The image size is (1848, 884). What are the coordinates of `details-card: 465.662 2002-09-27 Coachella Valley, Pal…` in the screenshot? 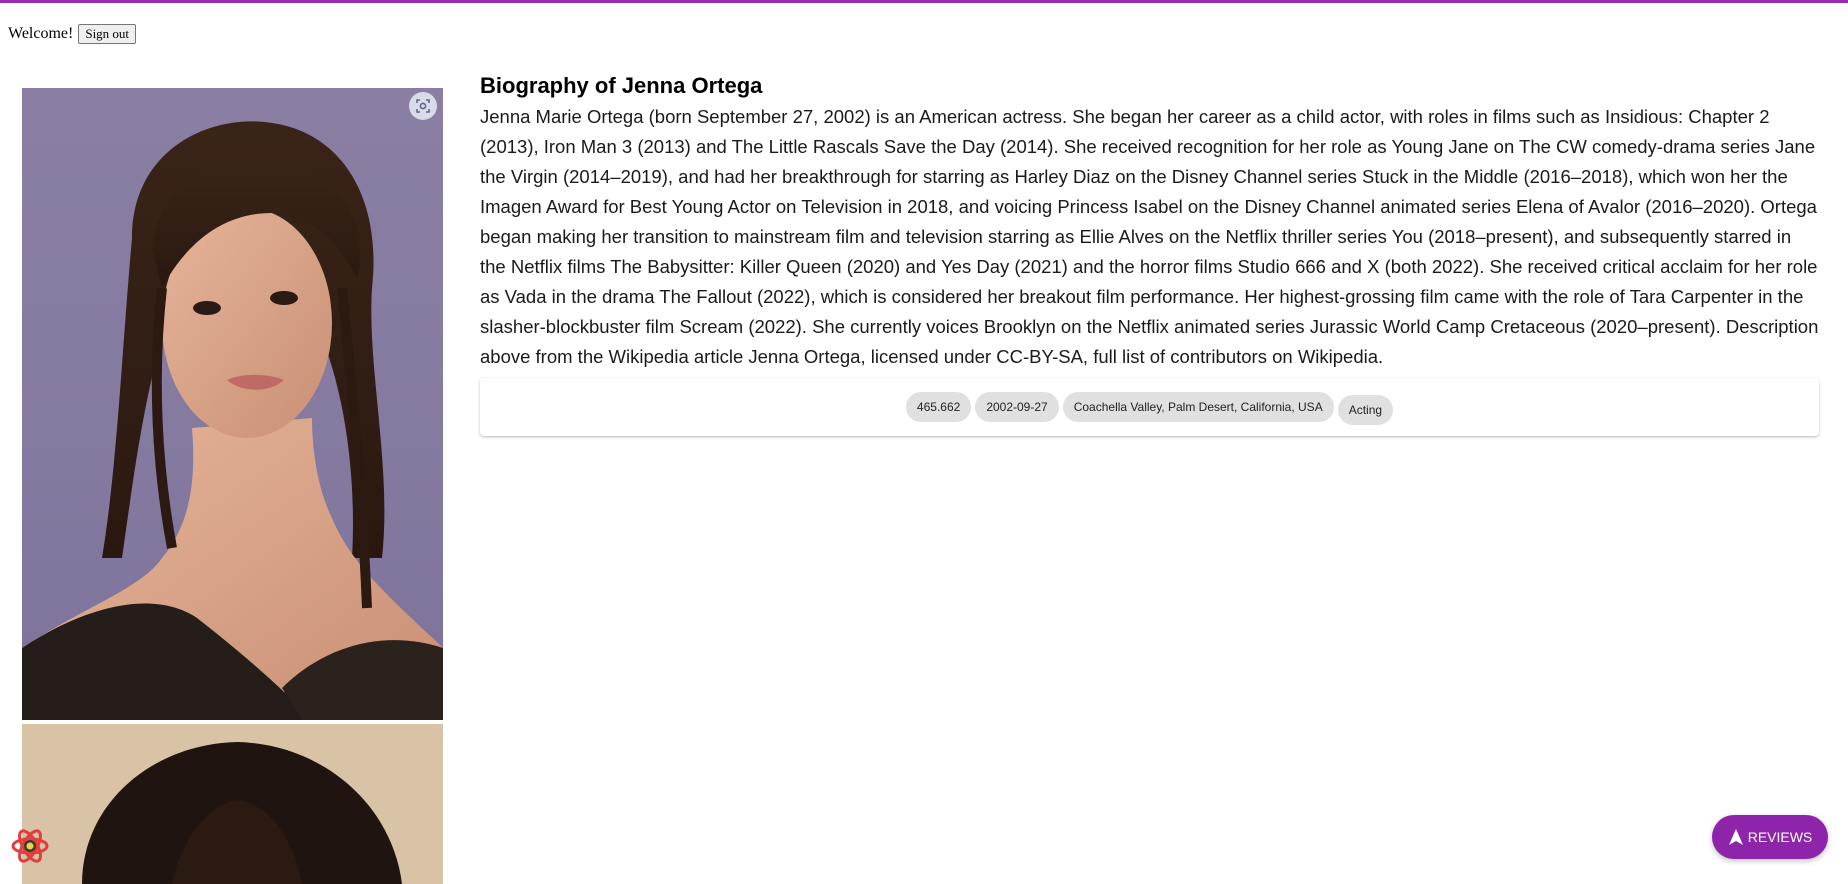 It's located at (1149, 407).